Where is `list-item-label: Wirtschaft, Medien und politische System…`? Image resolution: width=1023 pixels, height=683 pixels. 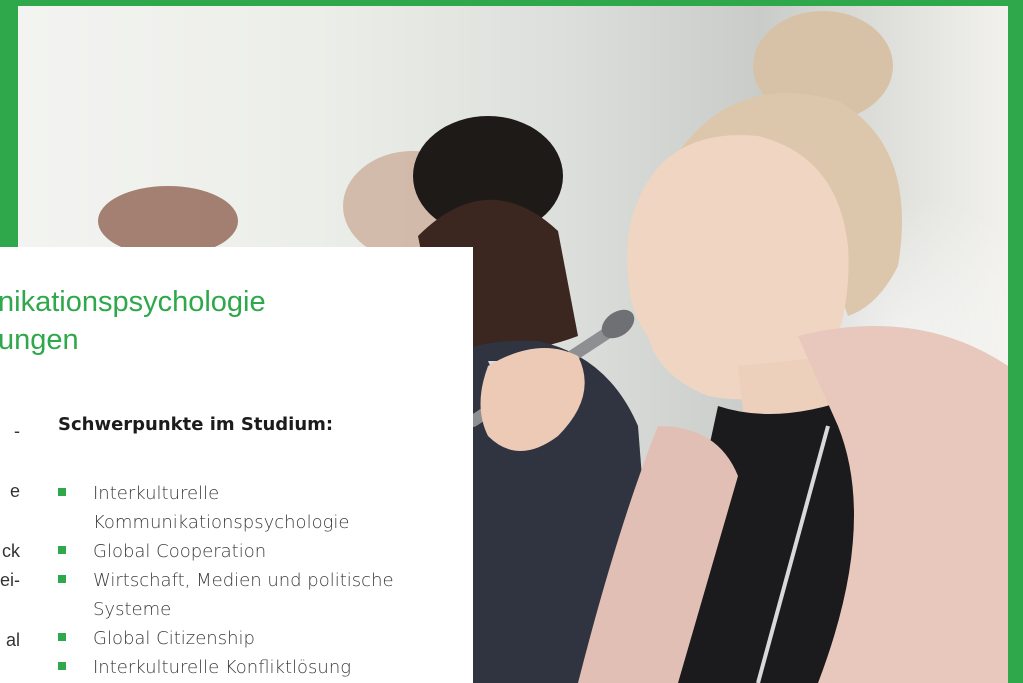
list-item-label: Wirtschaft, Medien und politische System… is located at coordinates (243, 595).